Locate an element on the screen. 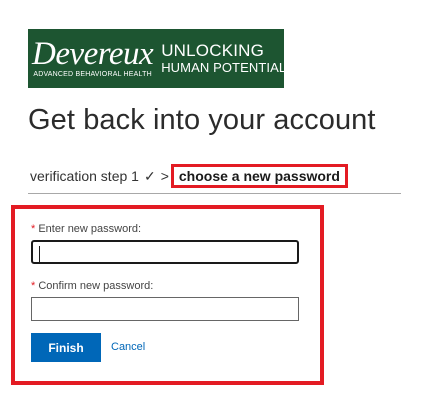 The image size is (429, 405). step-previous-label: verification step 1 is located at coordinates (84, 176).